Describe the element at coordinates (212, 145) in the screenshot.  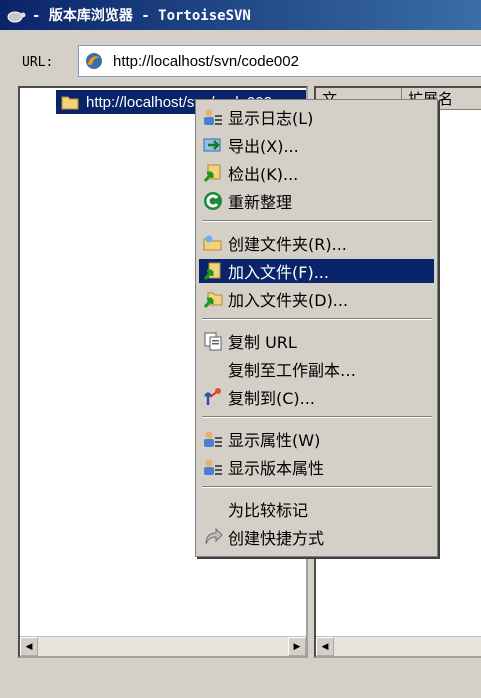
I see `export-icon` at that location.